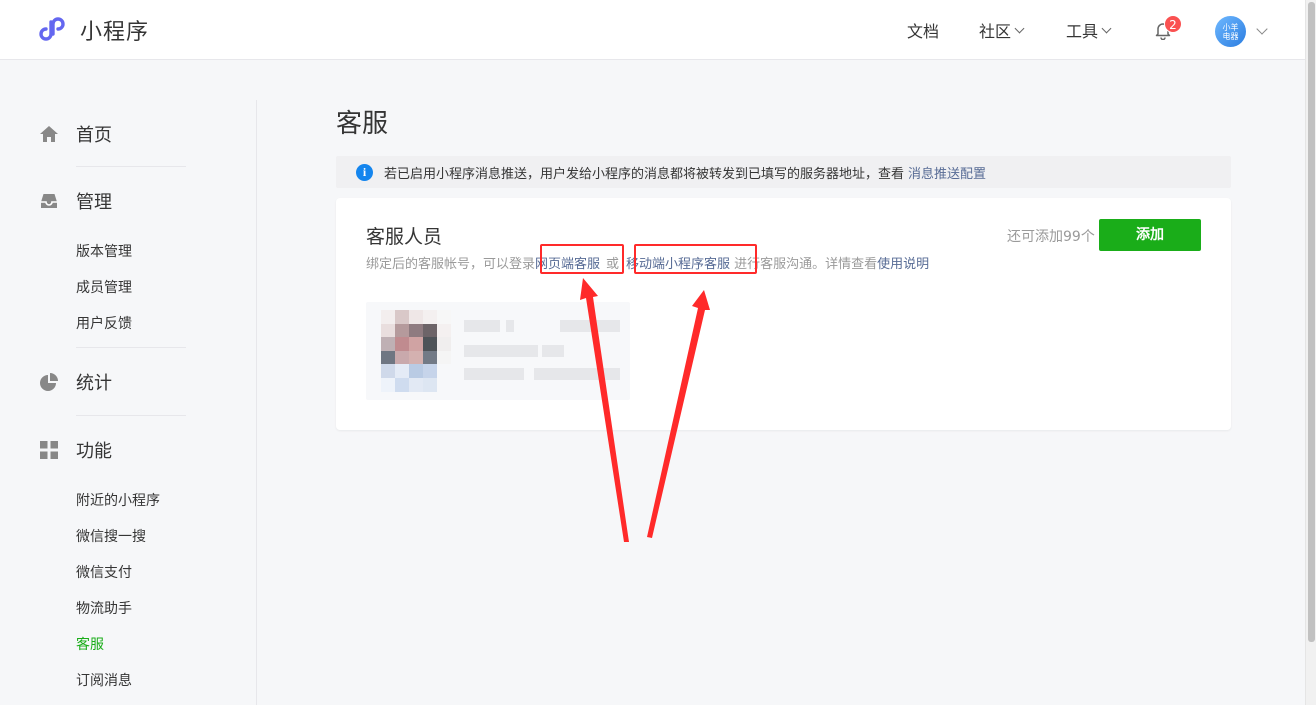  What do you see at coordinates (104, 572) in the screenshot?
I see `sidebar-subitem-pay: 微信支付` at bounding box center [104, 572].